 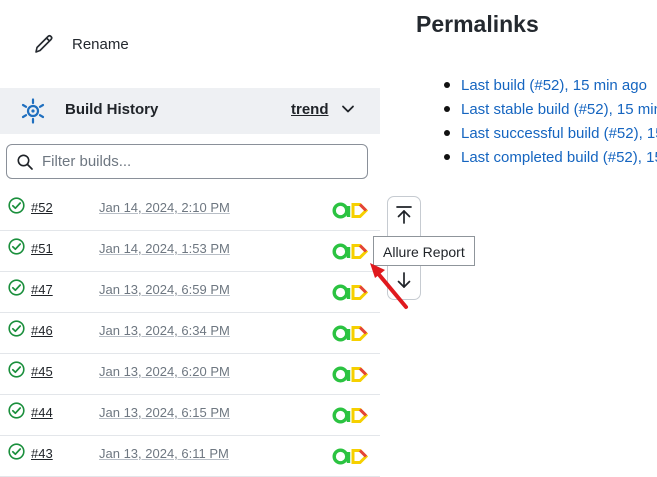 I want to click on build-history-icon, so click(x=33, y=111).